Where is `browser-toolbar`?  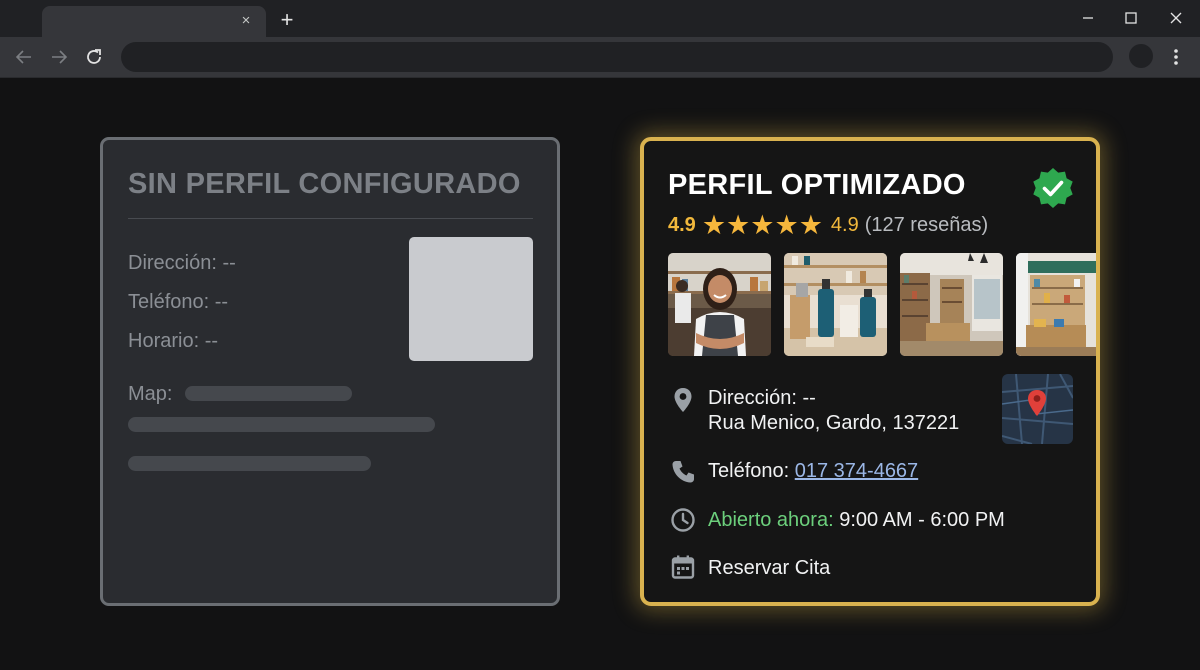
browser-toolbar is located at coordinates (600, 57).